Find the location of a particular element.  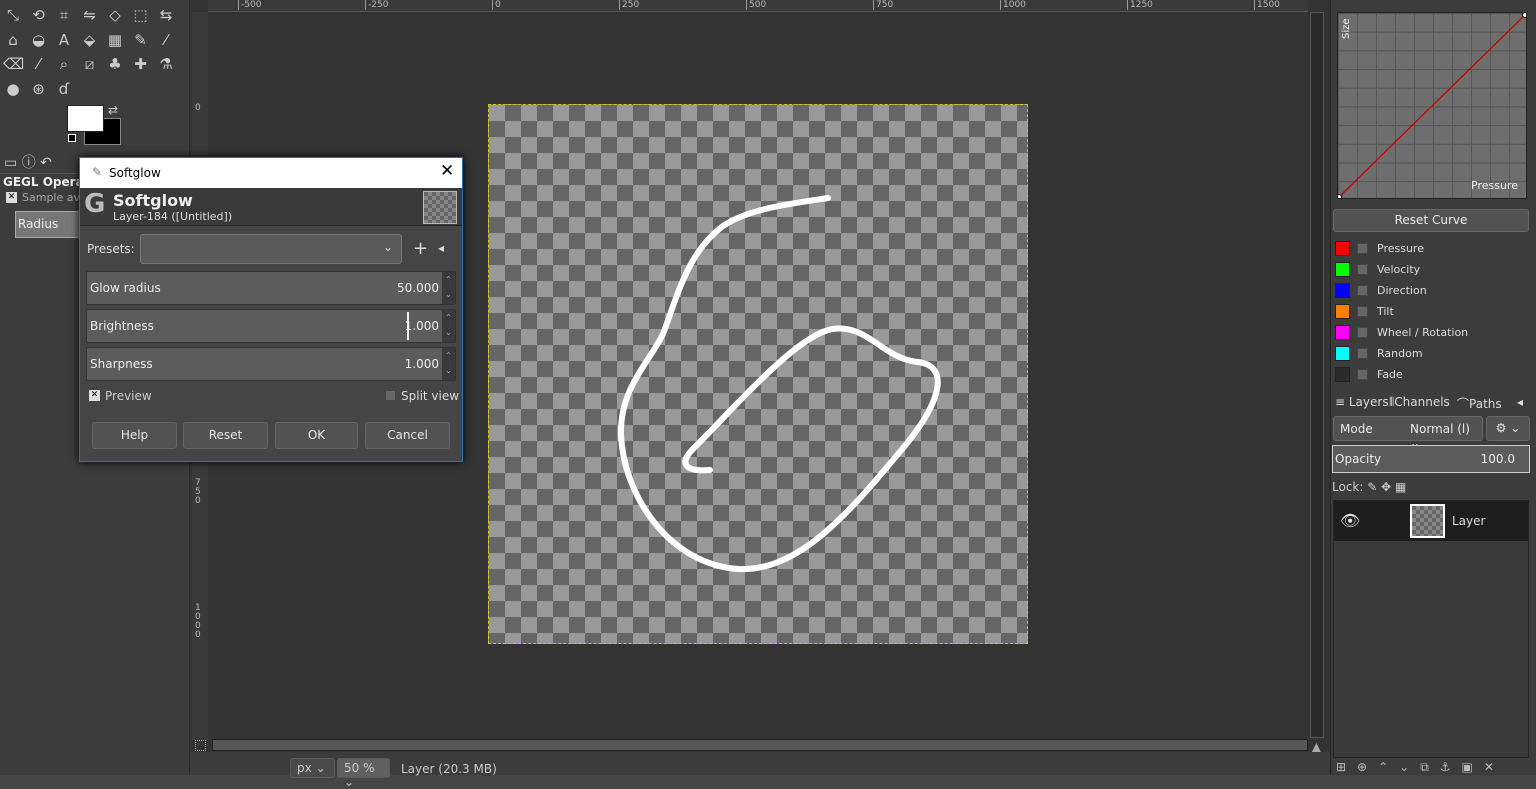

mode-select: Mode Normal (l) ⌄ is located at coordinates (1408, 433).